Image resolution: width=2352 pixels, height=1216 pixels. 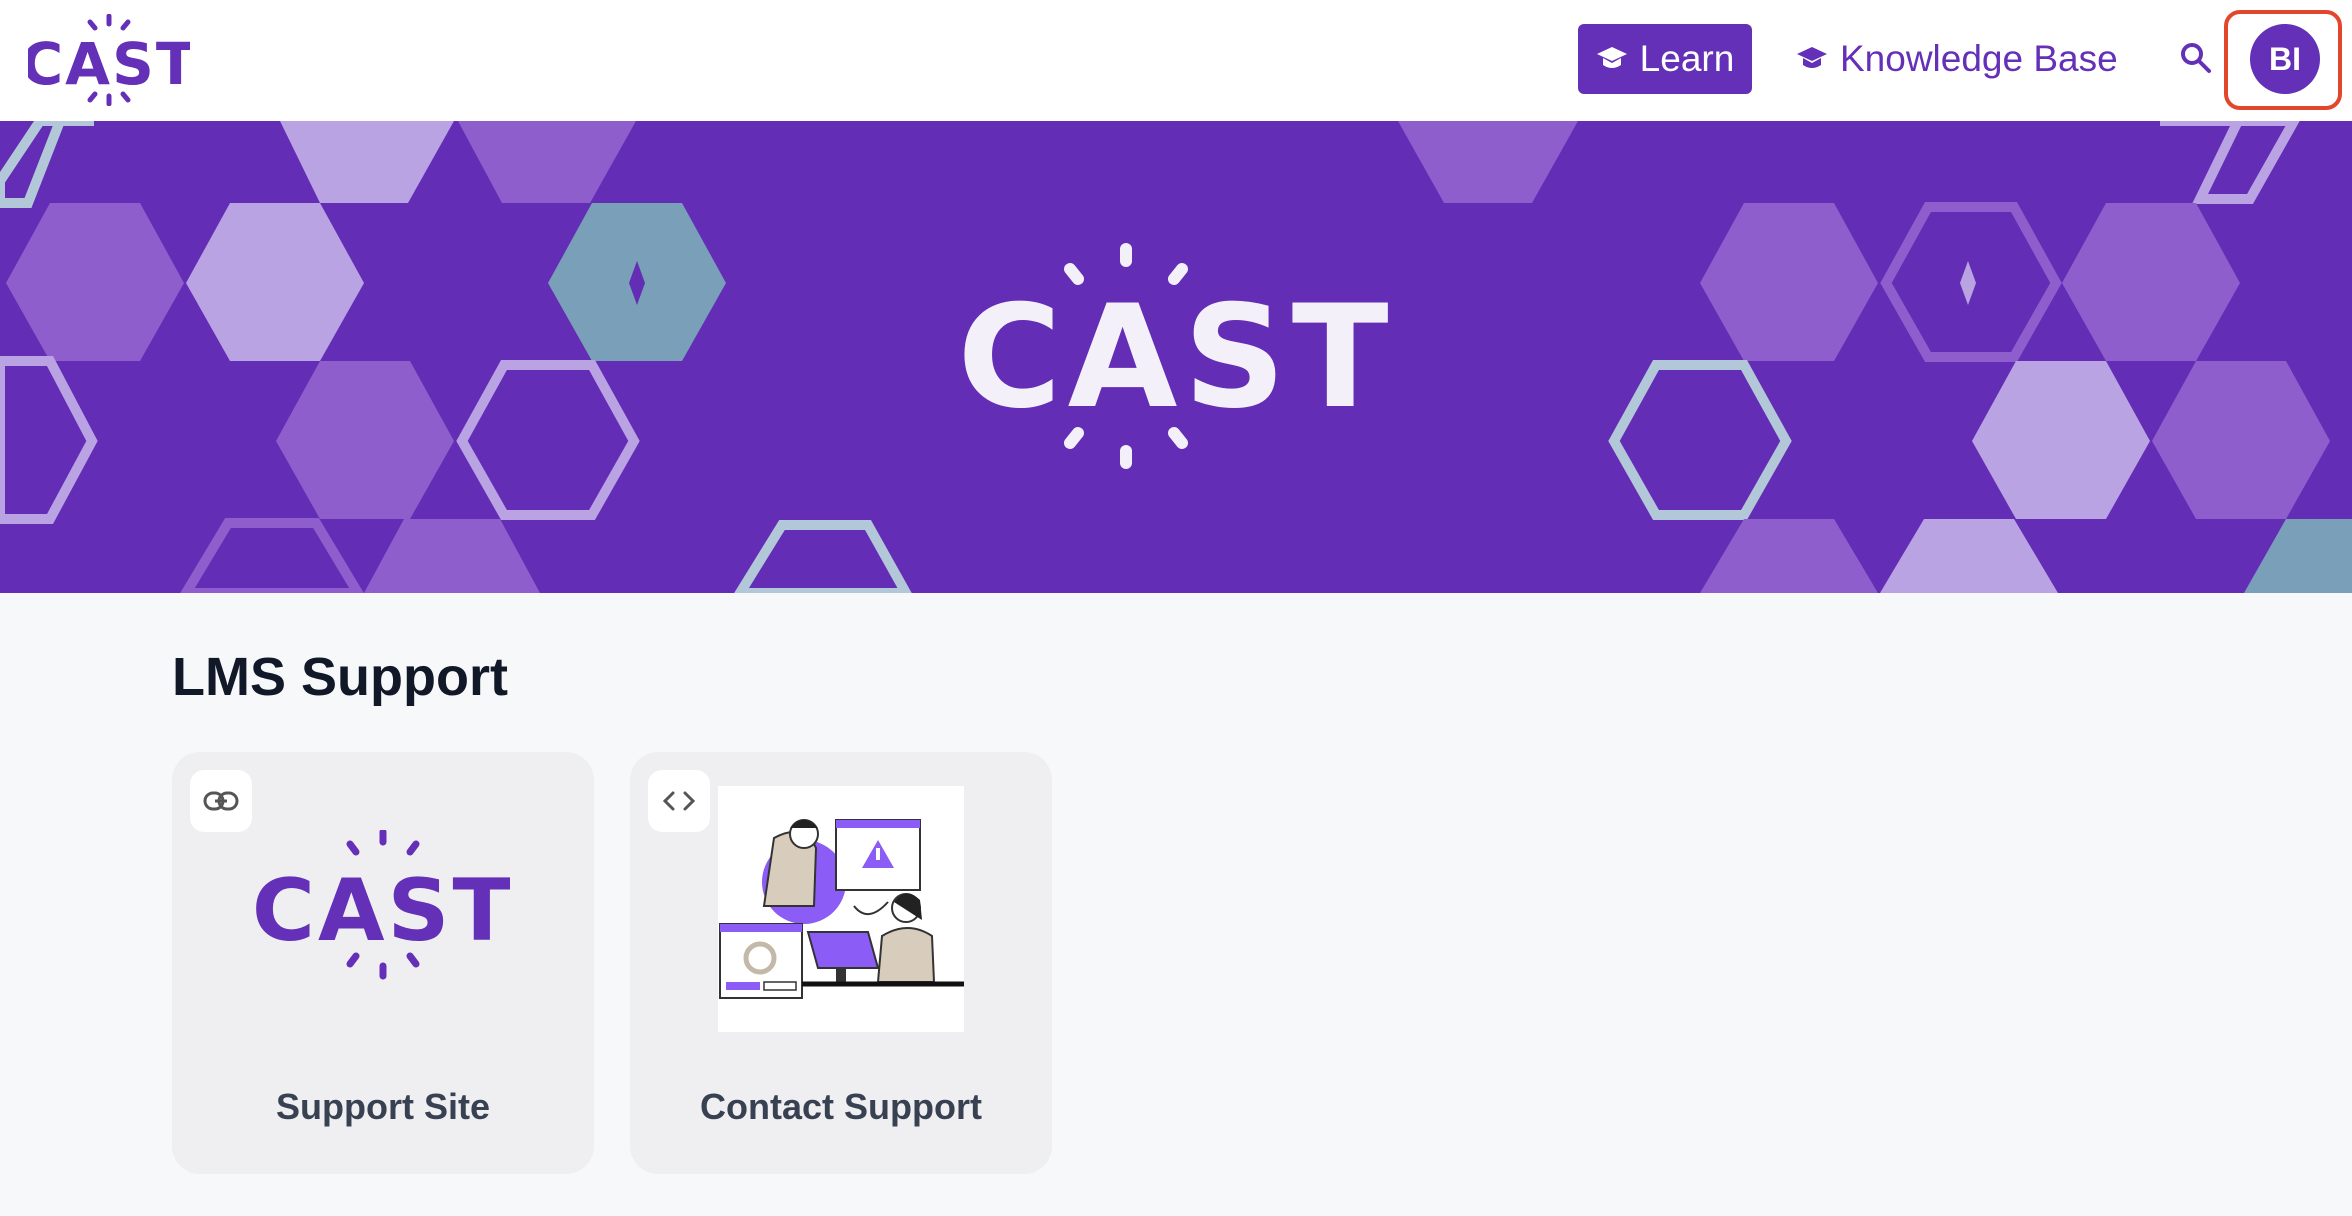 I want to click on banner-logo-text: CAST, so click(x=1175, y=357).